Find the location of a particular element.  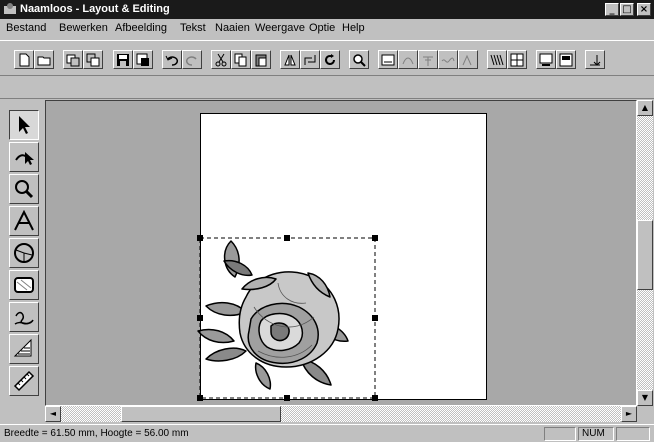

line-tool-icon is located at coordinates (24, 317).